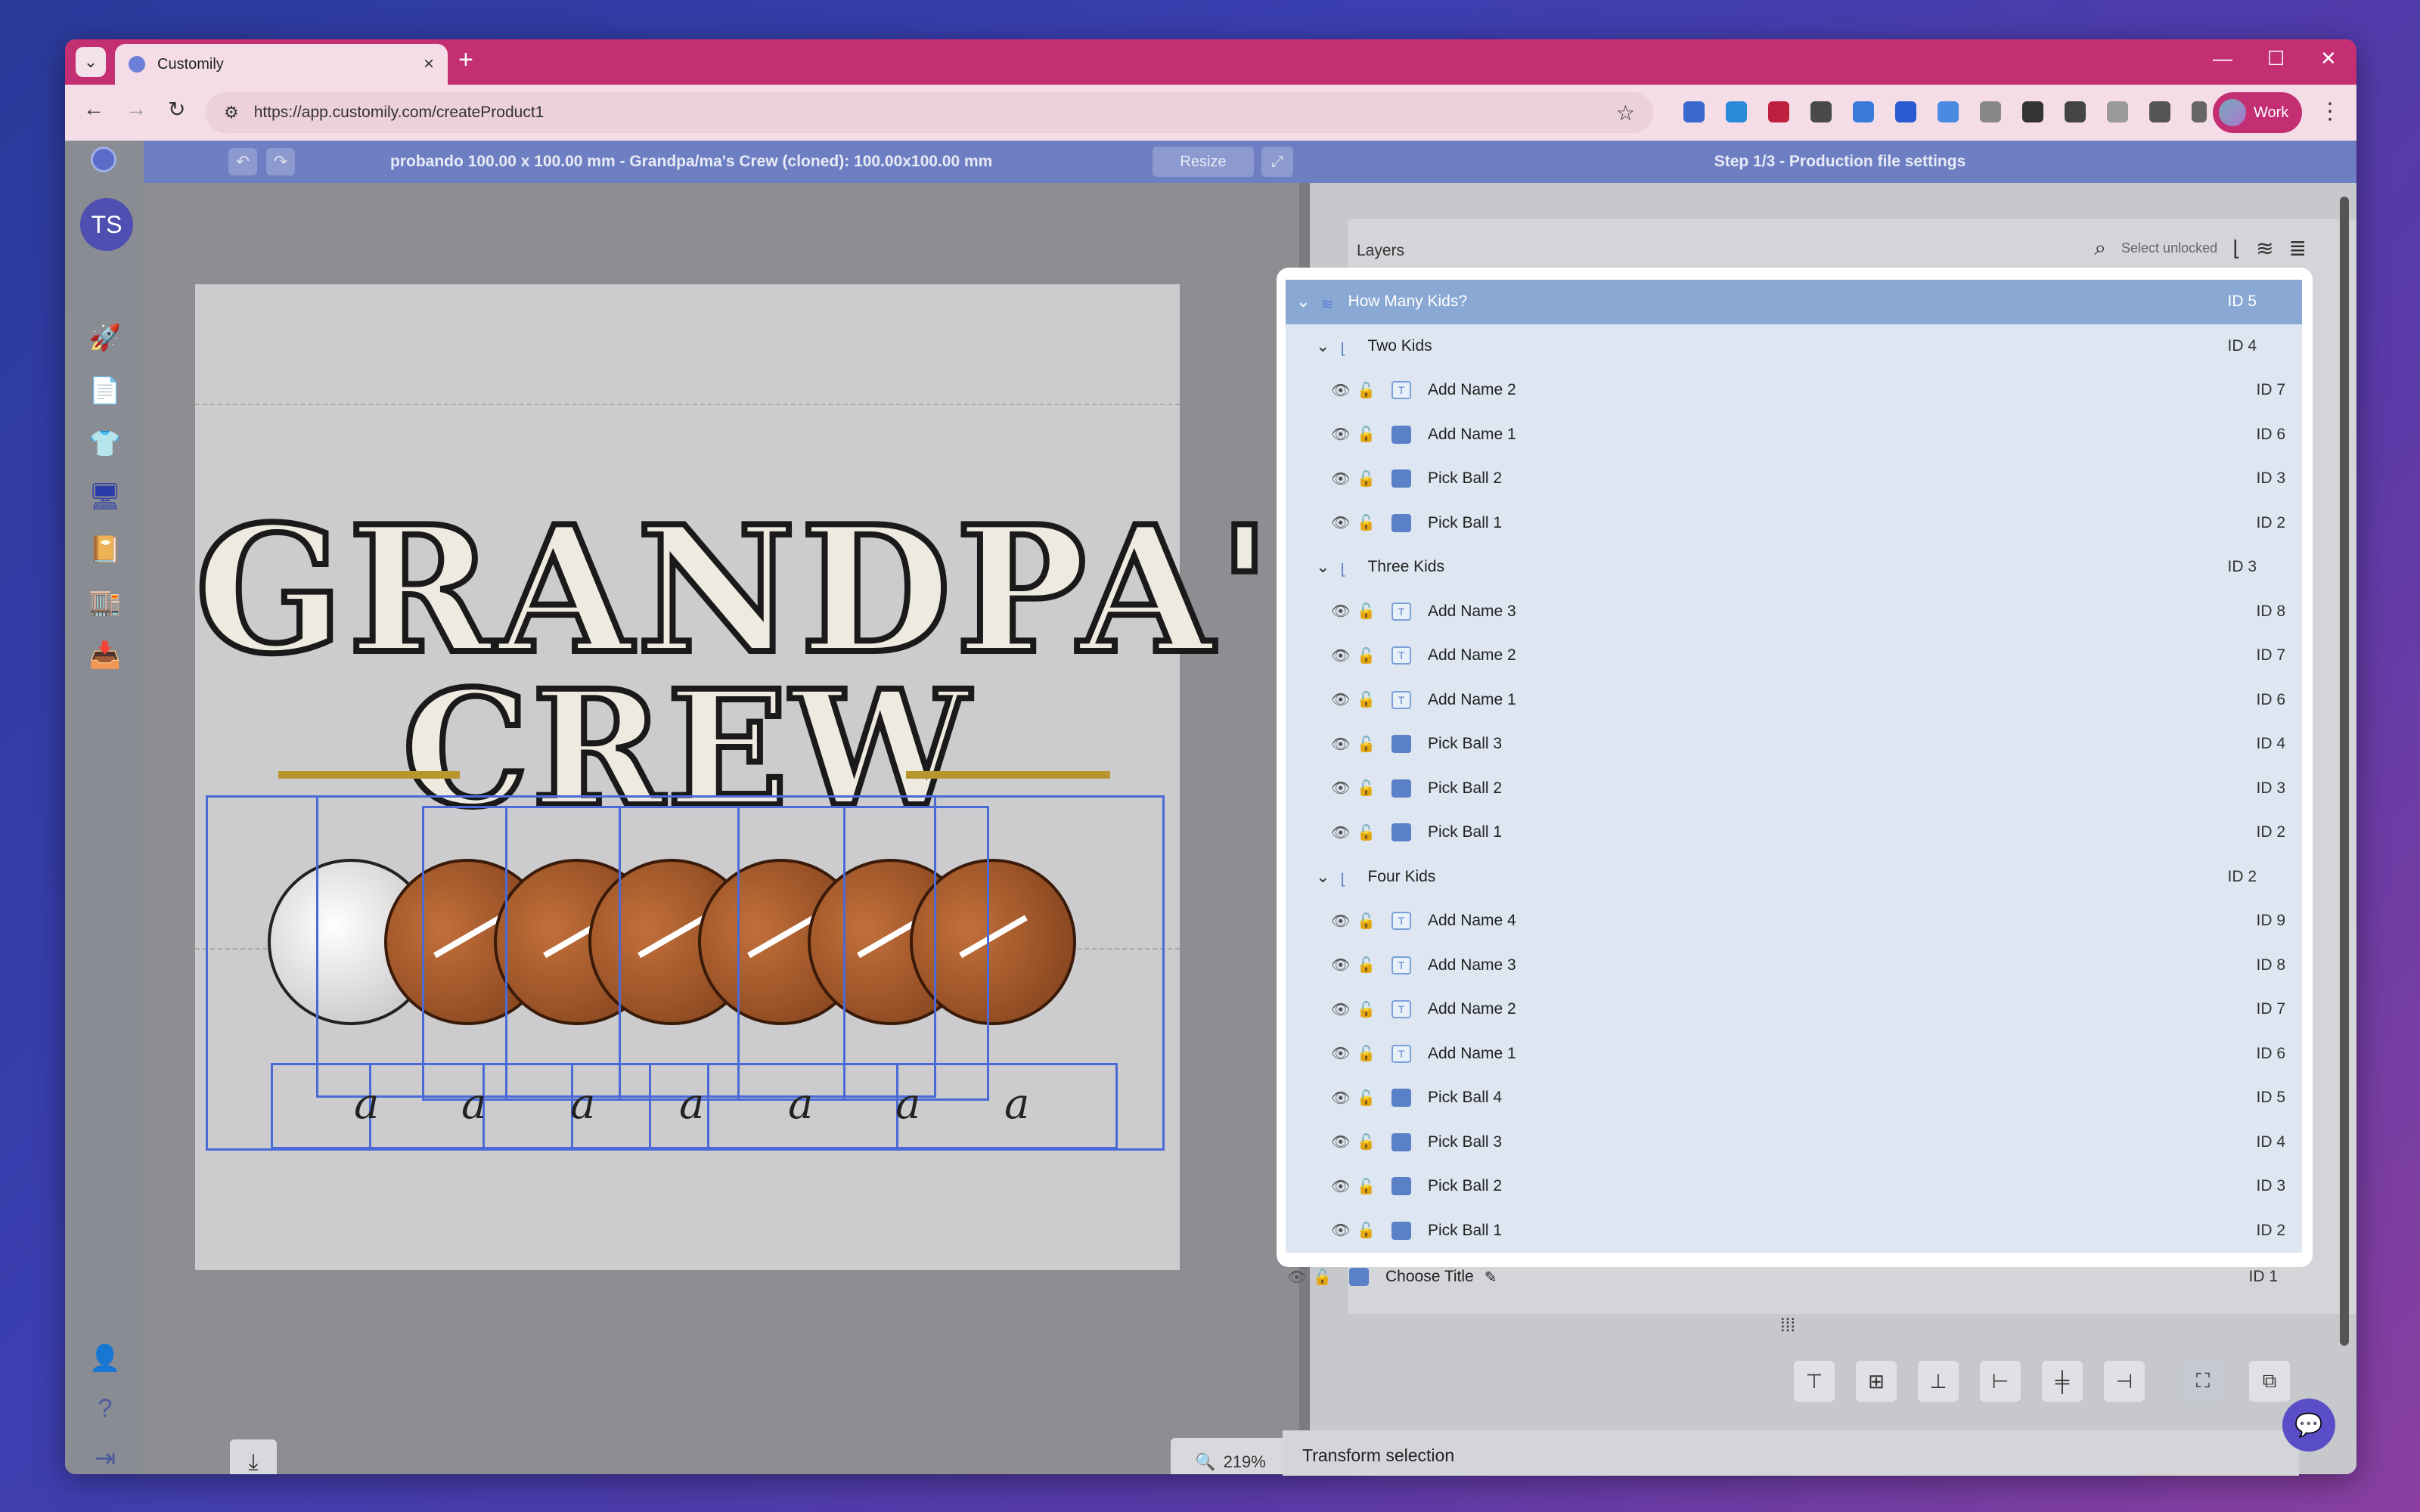 Image resolution: width=2420 pixels, height=1512 pixels. Describe the element at coordinates (2269, 1382) in the screenshot. I see `fit-page-icon: ⧉` at that location.